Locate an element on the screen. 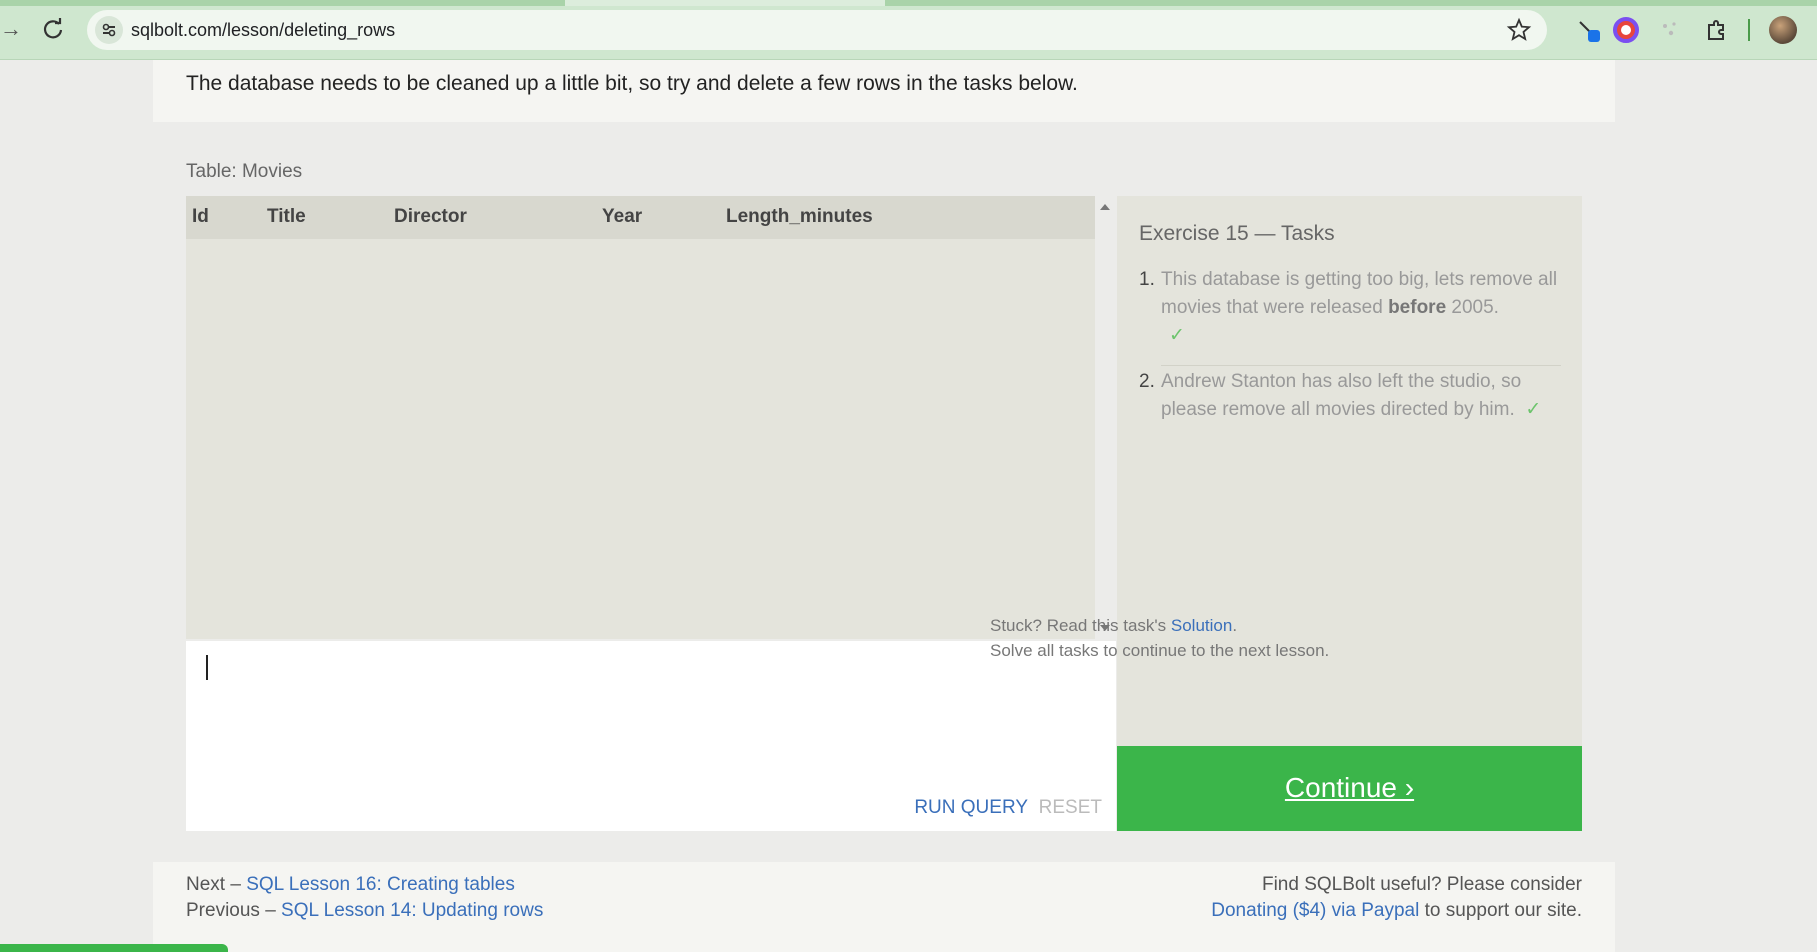 The height and width of the screenshot is (952, 1817). task-number: 2. is located at coordinates (1147, 381).